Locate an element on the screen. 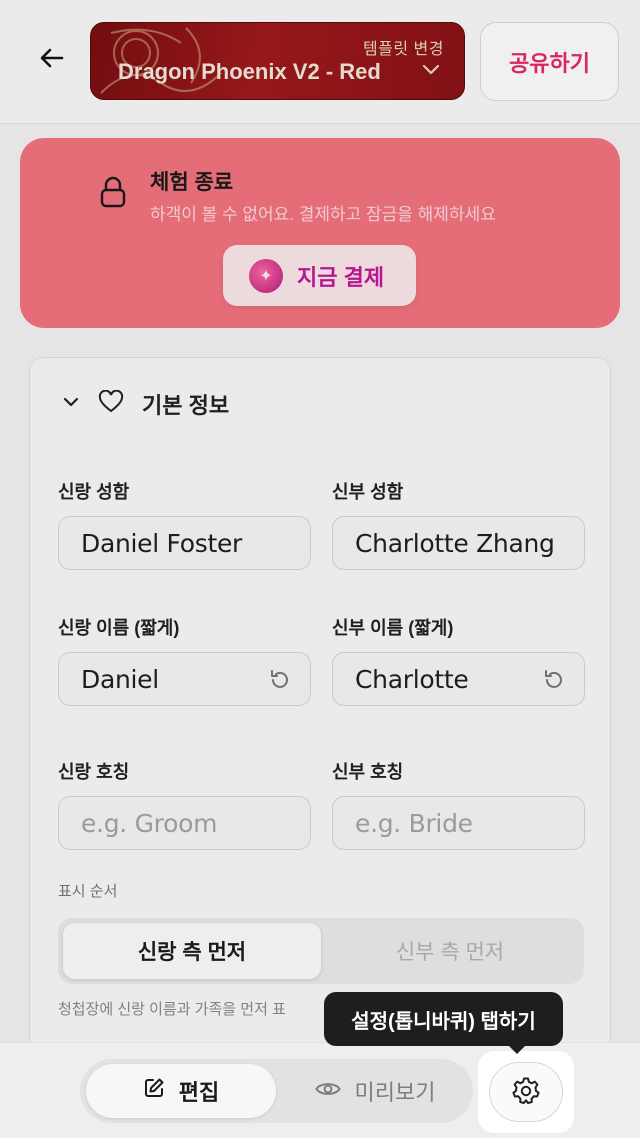  back-button is located at coordinates (52, 60).